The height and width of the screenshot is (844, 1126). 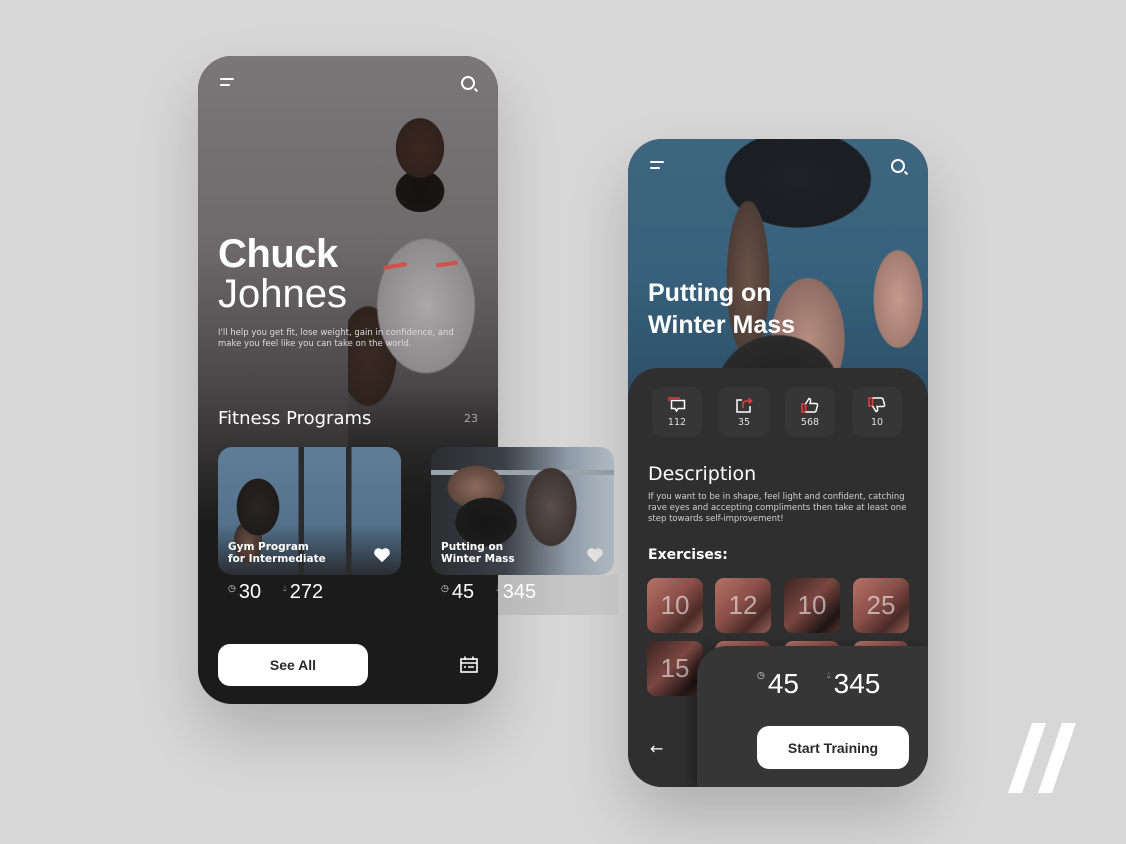 What do you see at coordinates (303, 592) in the screenshot?
I see `calories-stat: 💧︎ 272` at bounding box center [303, 592].